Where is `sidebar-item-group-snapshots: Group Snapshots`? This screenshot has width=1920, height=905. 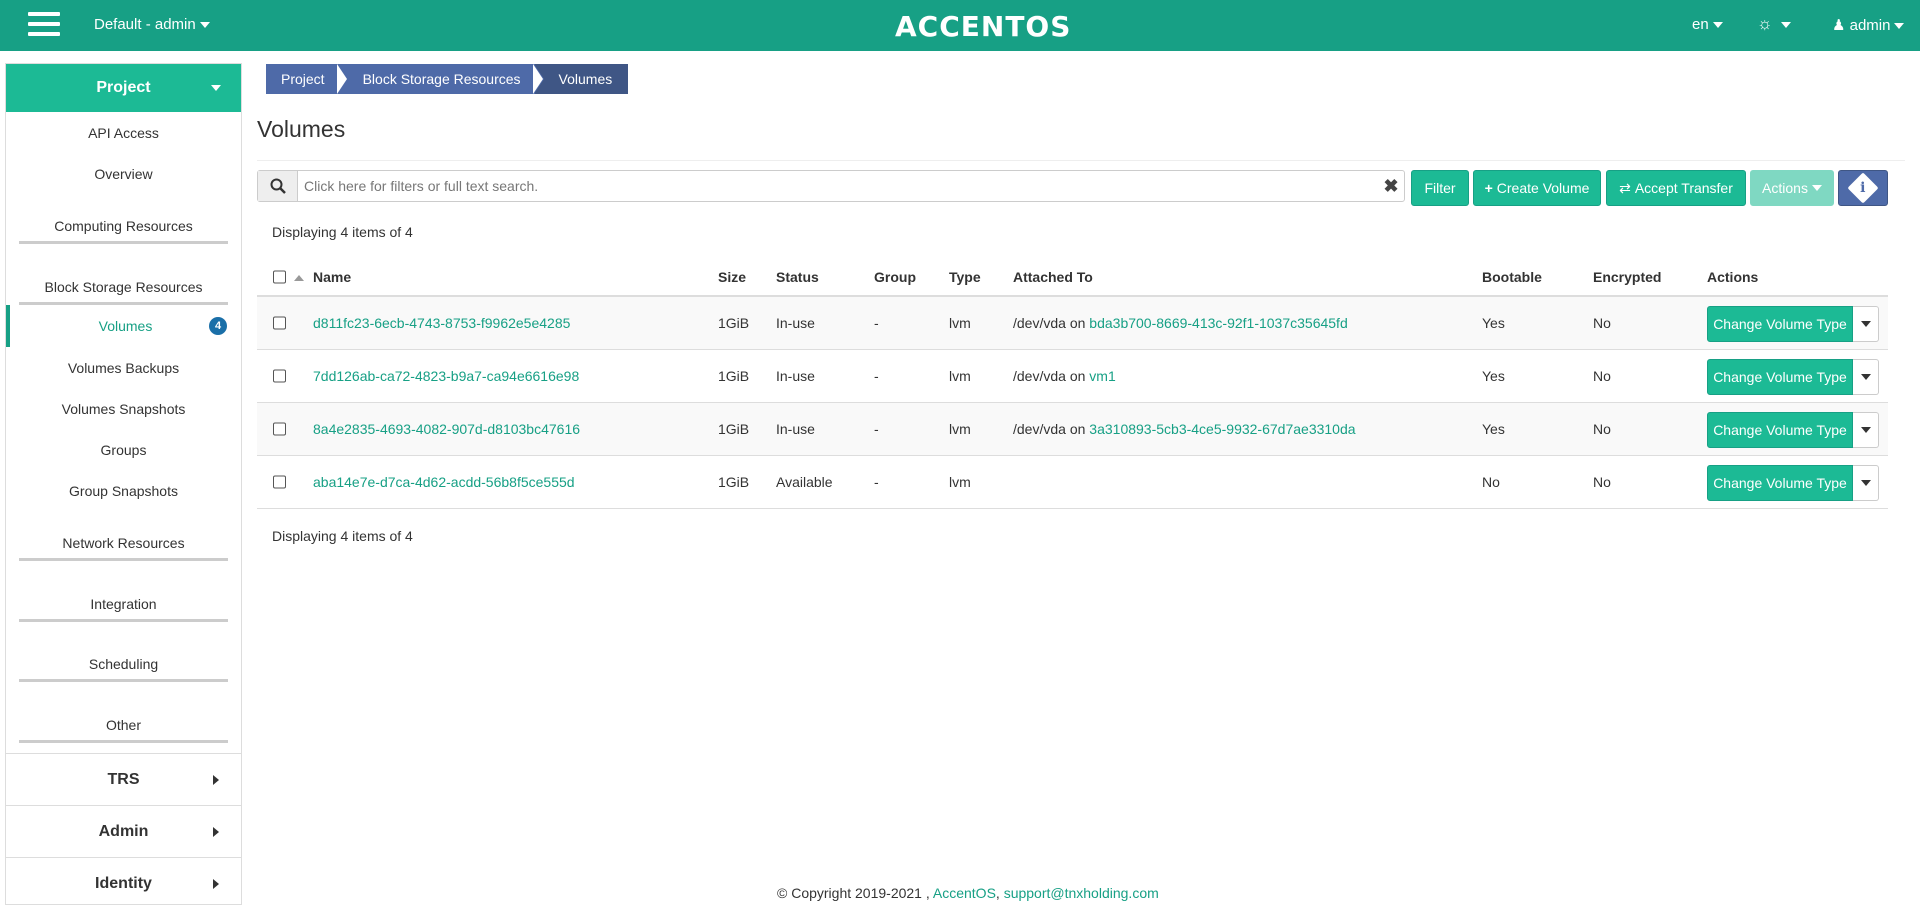 sidebar-item-group-snapshots: Group Snapshots is located at coordinates (123, 490).